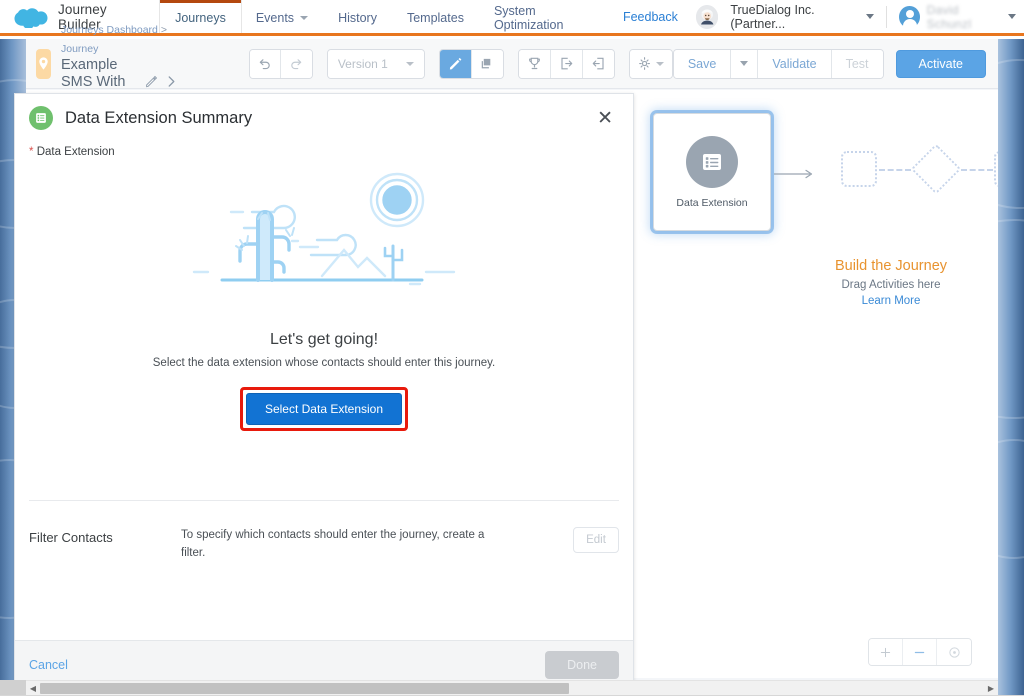 The image size is (1024, 700). Describe the element at coordinates (598, 63) in the screenshot. I see `exit-criteria-icon-button` at that location.